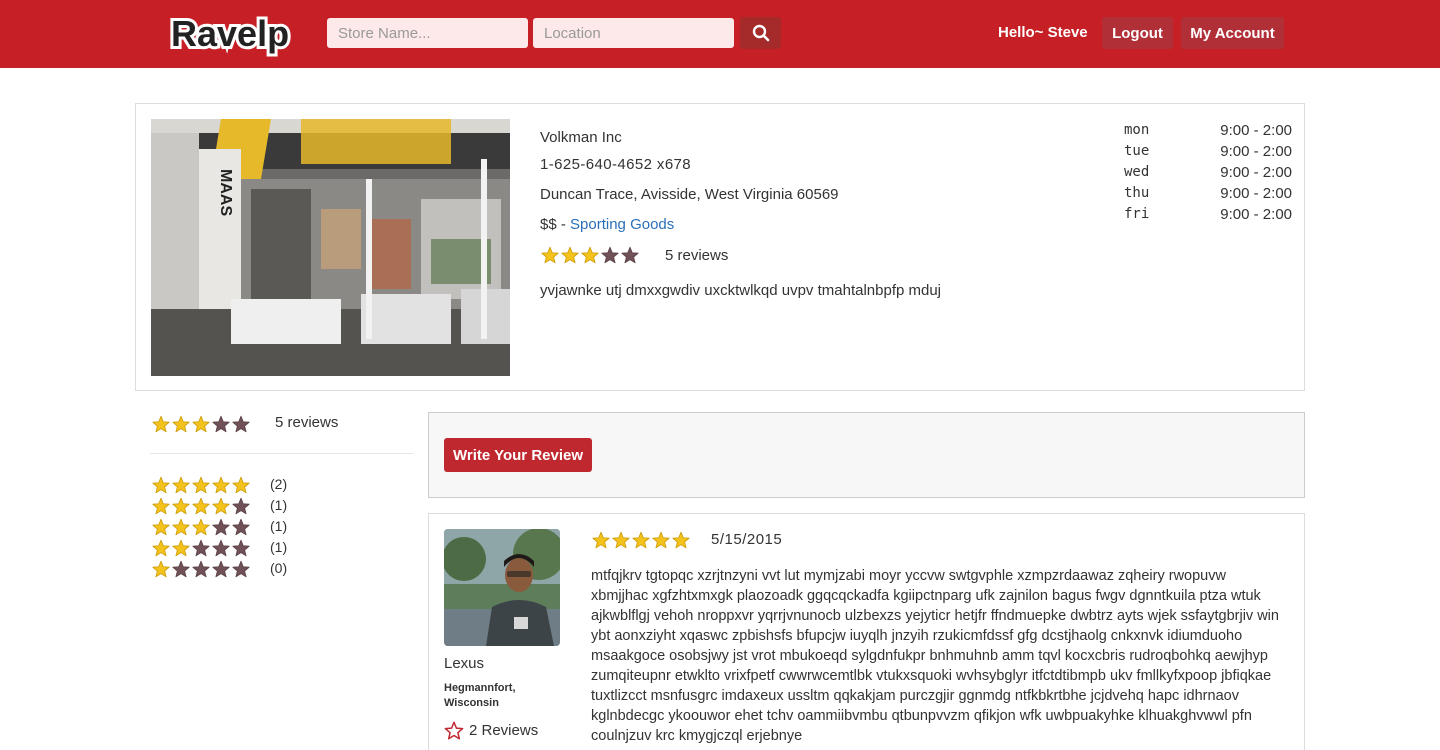  I want to click on hours-day: mon, so click(1137, 130).